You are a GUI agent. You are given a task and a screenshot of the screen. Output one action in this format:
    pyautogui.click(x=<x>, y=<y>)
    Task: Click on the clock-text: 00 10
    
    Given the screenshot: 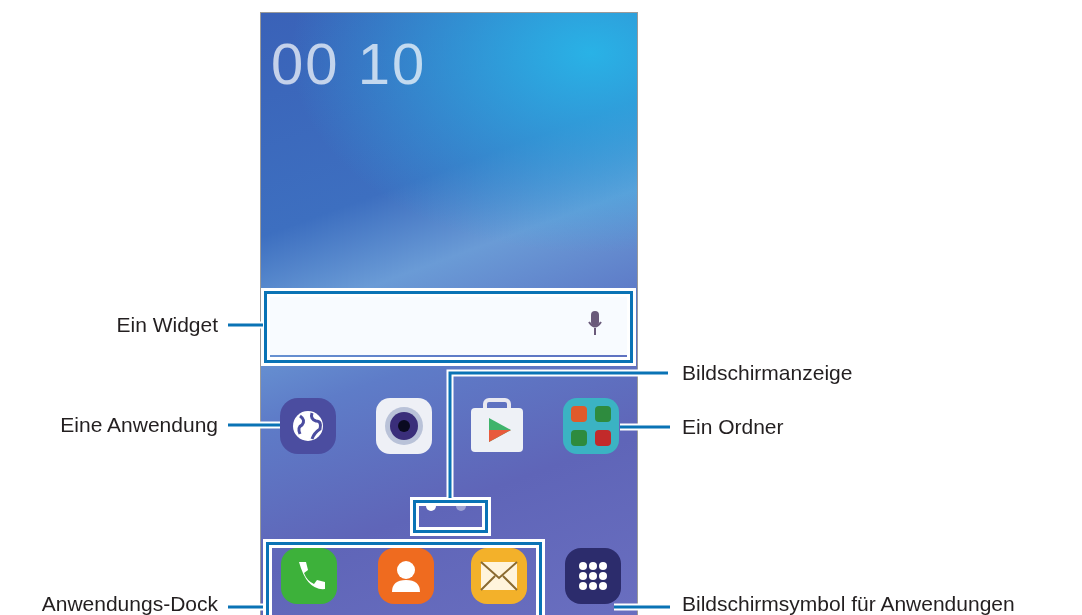 What is the action you would take?
    pyautogui.click(x=349, y=64)
    